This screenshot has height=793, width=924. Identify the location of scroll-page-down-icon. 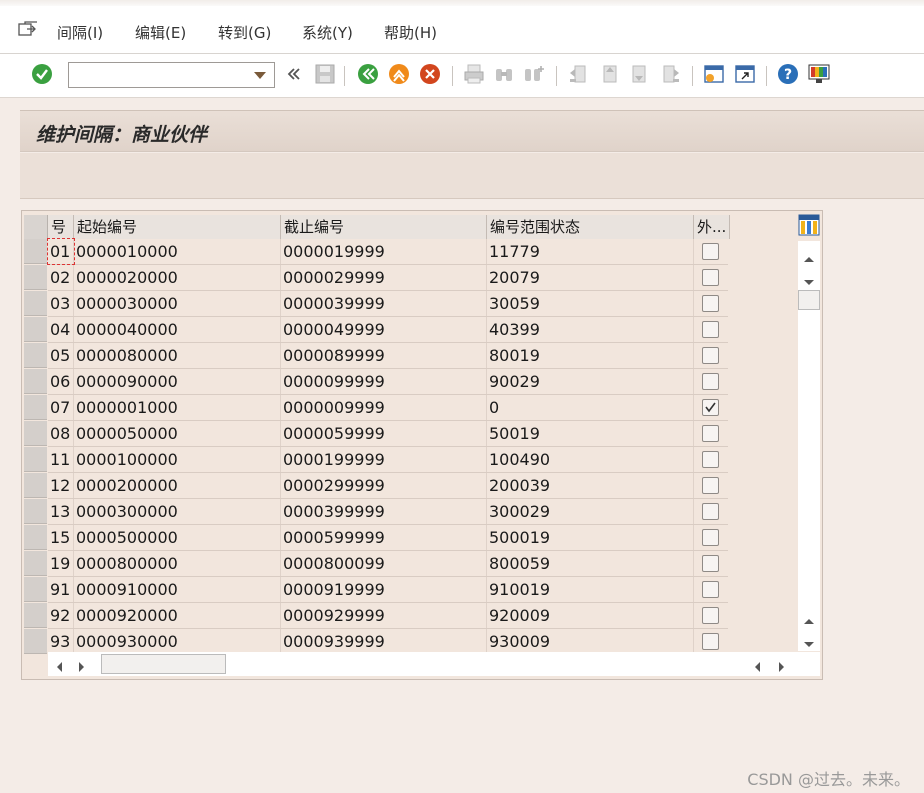
(809, 644).